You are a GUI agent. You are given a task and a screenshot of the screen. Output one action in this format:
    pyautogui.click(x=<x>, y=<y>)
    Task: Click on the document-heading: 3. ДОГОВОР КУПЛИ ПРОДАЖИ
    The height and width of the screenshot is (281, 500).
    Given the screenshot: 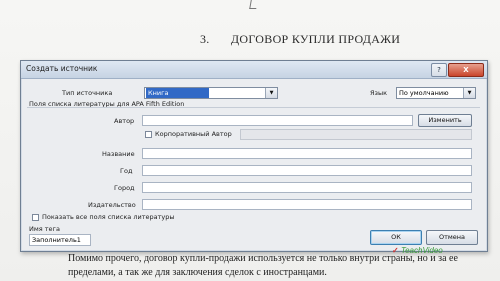 What is the action you would take?
    pyautogui.click(x=300, y=39)
    